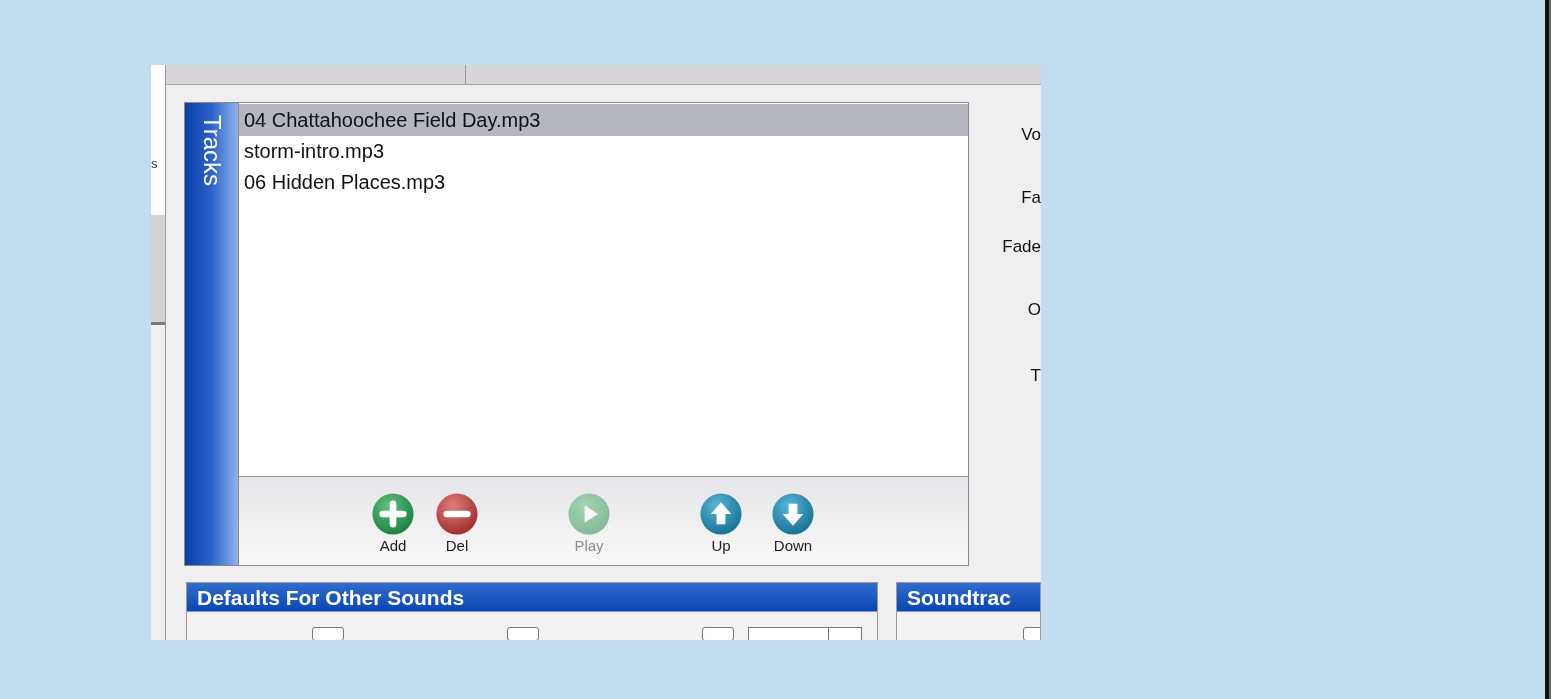  What do you see at coordinates (603, 182) in the screenshot?
I see `track-item: 06 Hidden Places.mp3` at bounding box center [603, 182].